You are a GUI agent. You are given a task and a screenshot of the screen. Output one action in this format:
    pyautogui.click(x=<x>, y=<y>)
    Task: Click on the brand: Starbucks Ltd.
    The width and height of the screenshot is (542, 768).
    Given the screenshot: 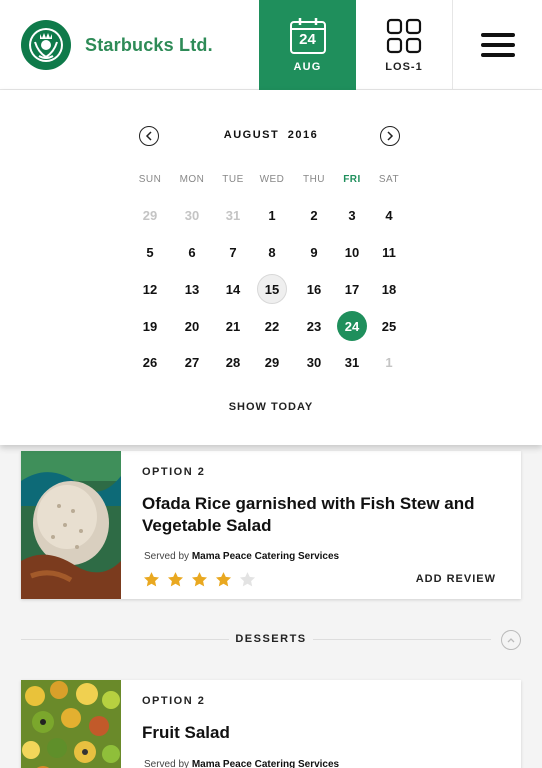 What is the action you would take?
    pyautogui.click(x=129, y=45)
    